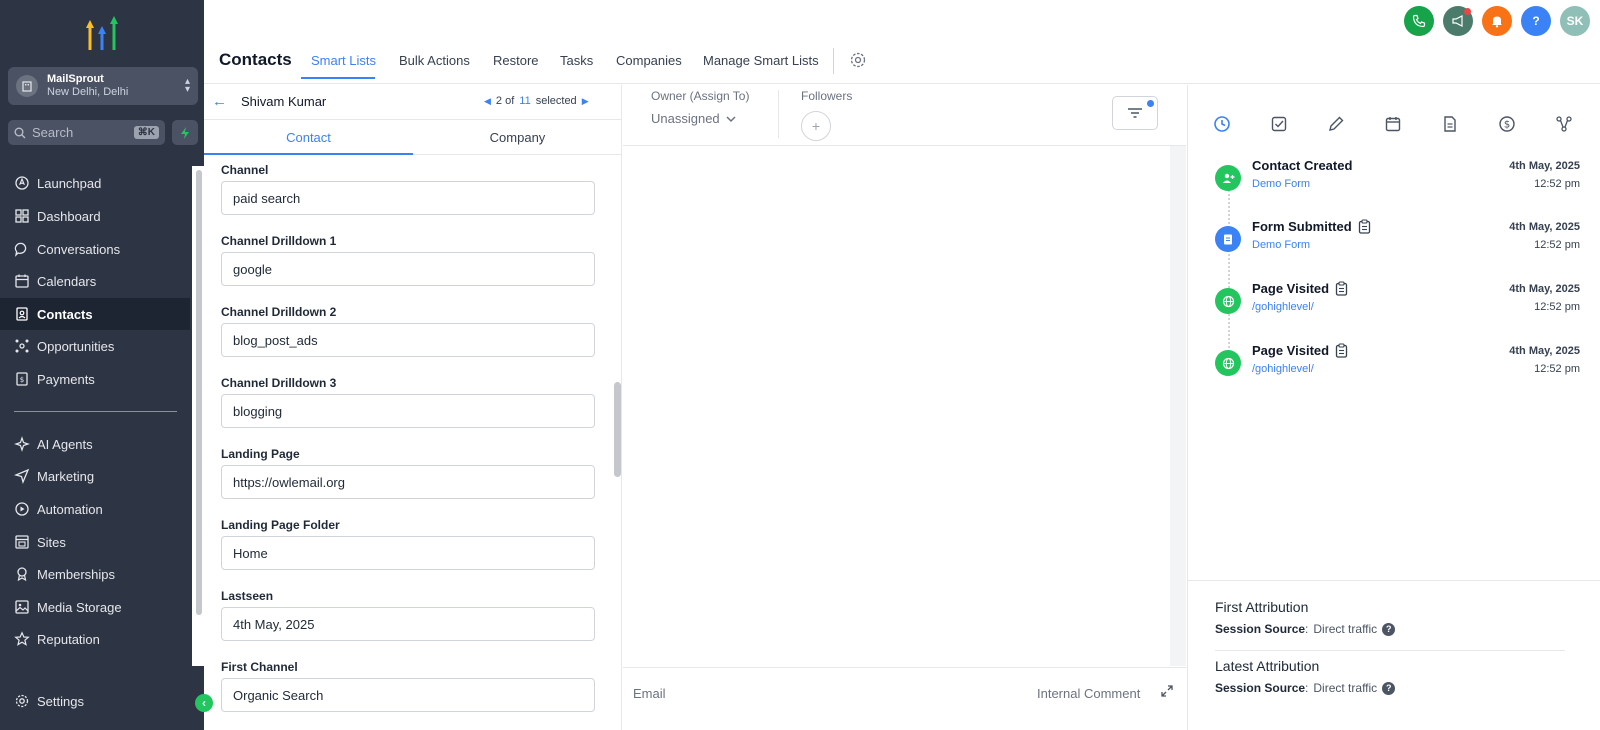 The height and width of the screenshot is (730, 1600). What do you see at coordinates (95, 607) in the screenshot?
I see `sidebar-item-media-storage: Media Storage` at bounding box center [95, 607].